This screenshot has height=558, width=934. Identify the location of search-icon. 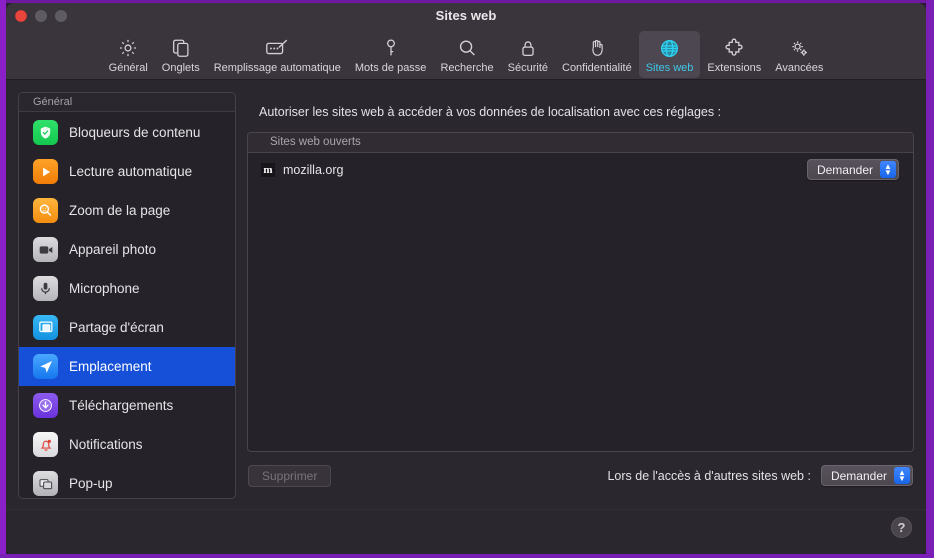
(467, 48).